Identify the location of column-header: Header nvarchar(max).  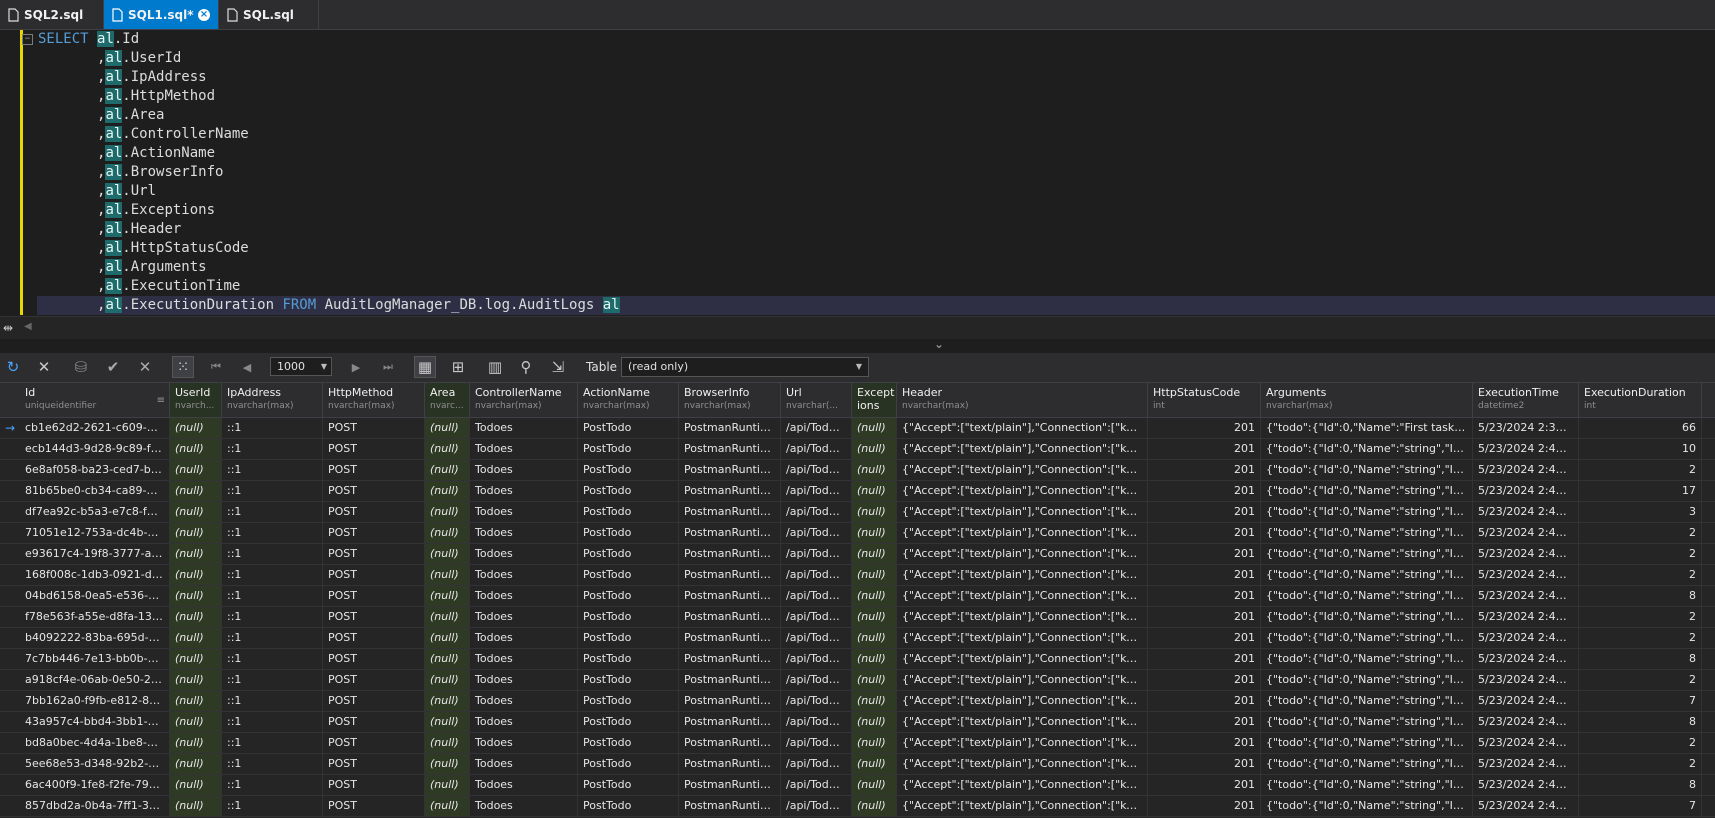
(1022, 400).